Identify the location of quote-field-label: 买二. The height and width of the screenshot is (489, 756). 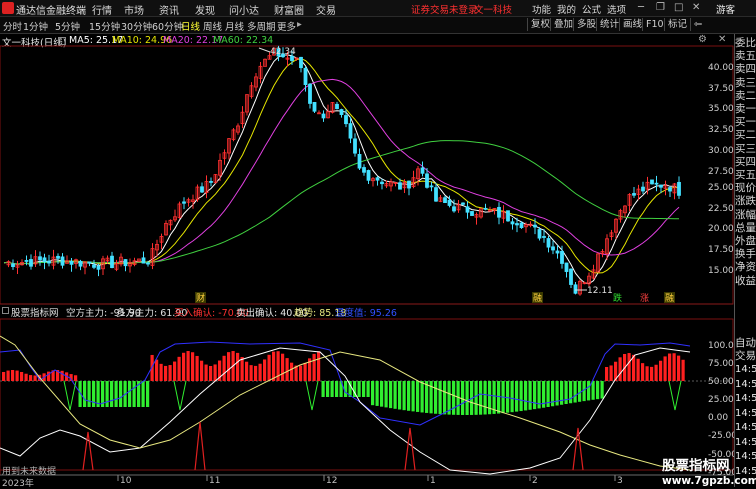
(745, 135).